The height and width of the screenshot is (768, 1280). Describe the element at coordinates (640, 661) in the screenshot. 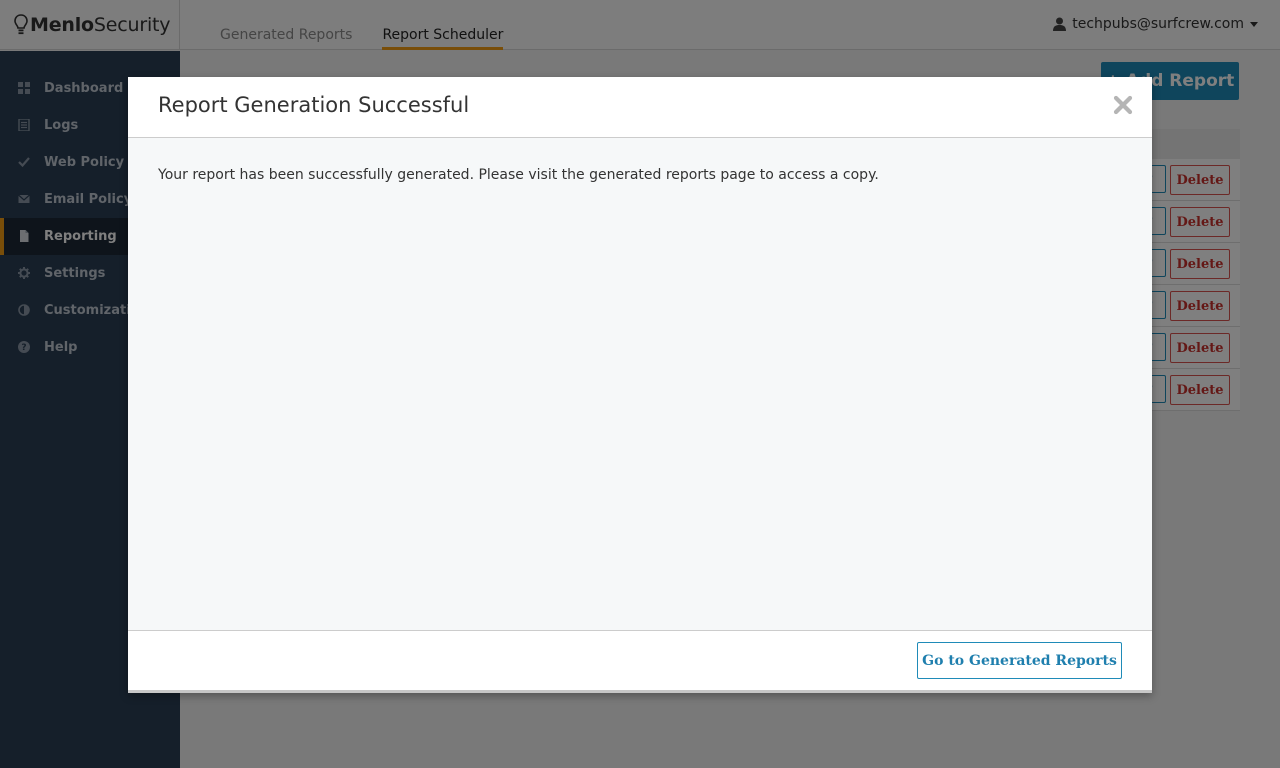

I see `modal-footer: Go to Generated Reports` at that location.